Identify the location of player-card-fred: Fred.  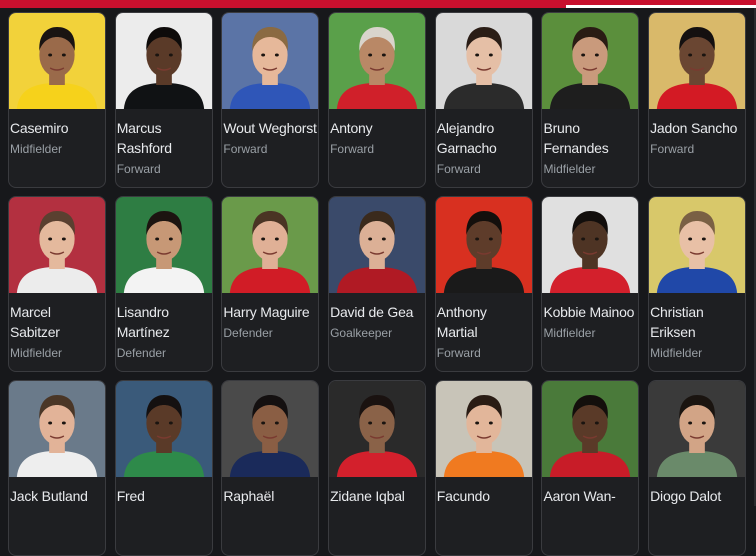
(163, 468).